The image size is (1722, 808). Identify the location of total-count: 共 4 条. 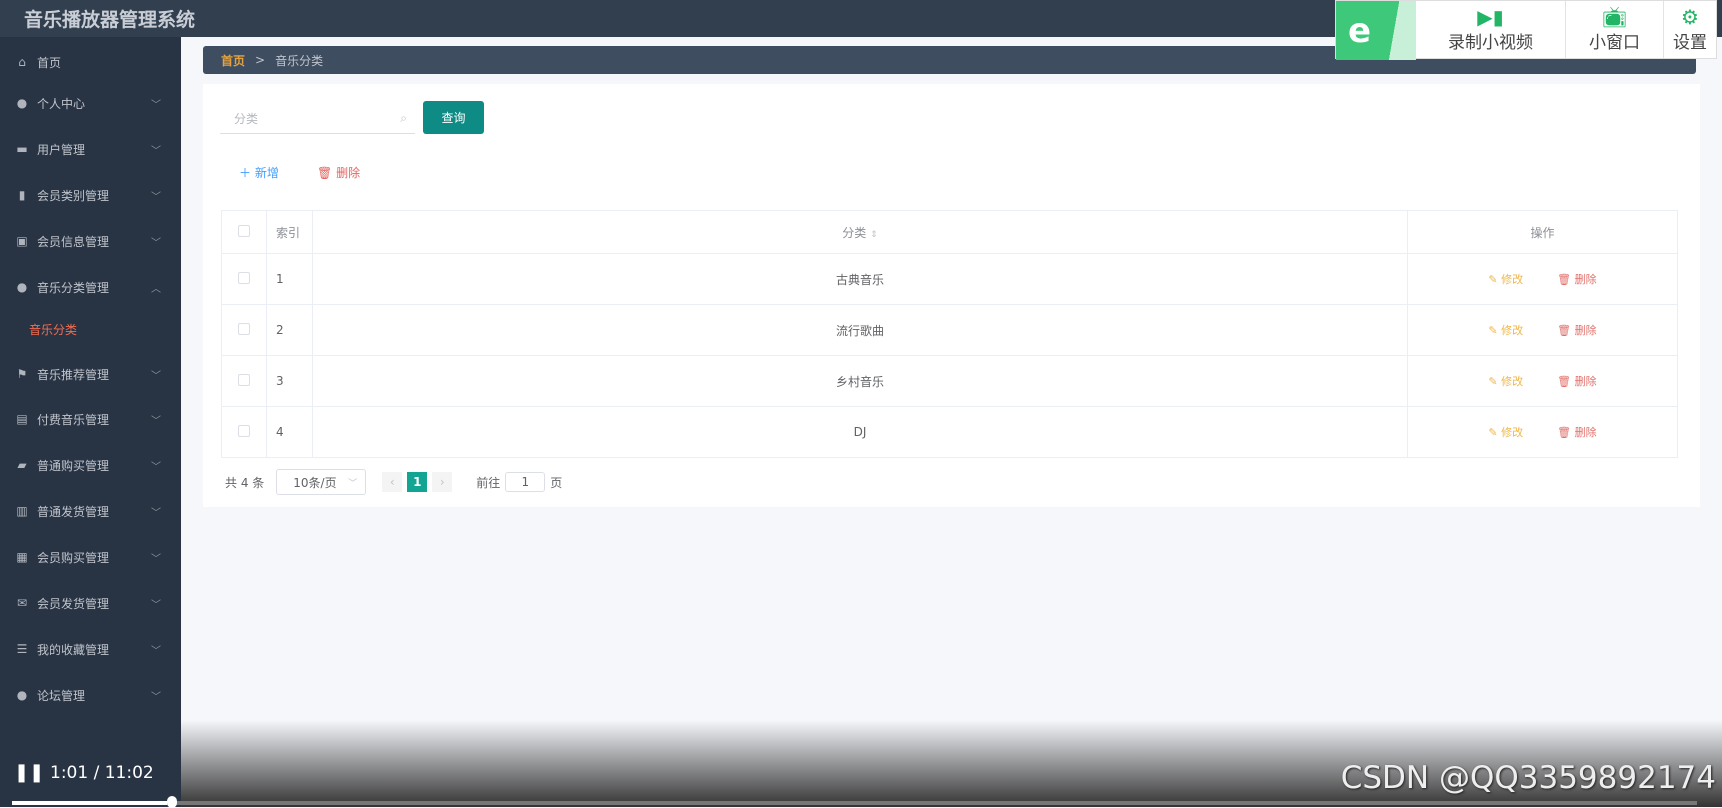
(245, 482).